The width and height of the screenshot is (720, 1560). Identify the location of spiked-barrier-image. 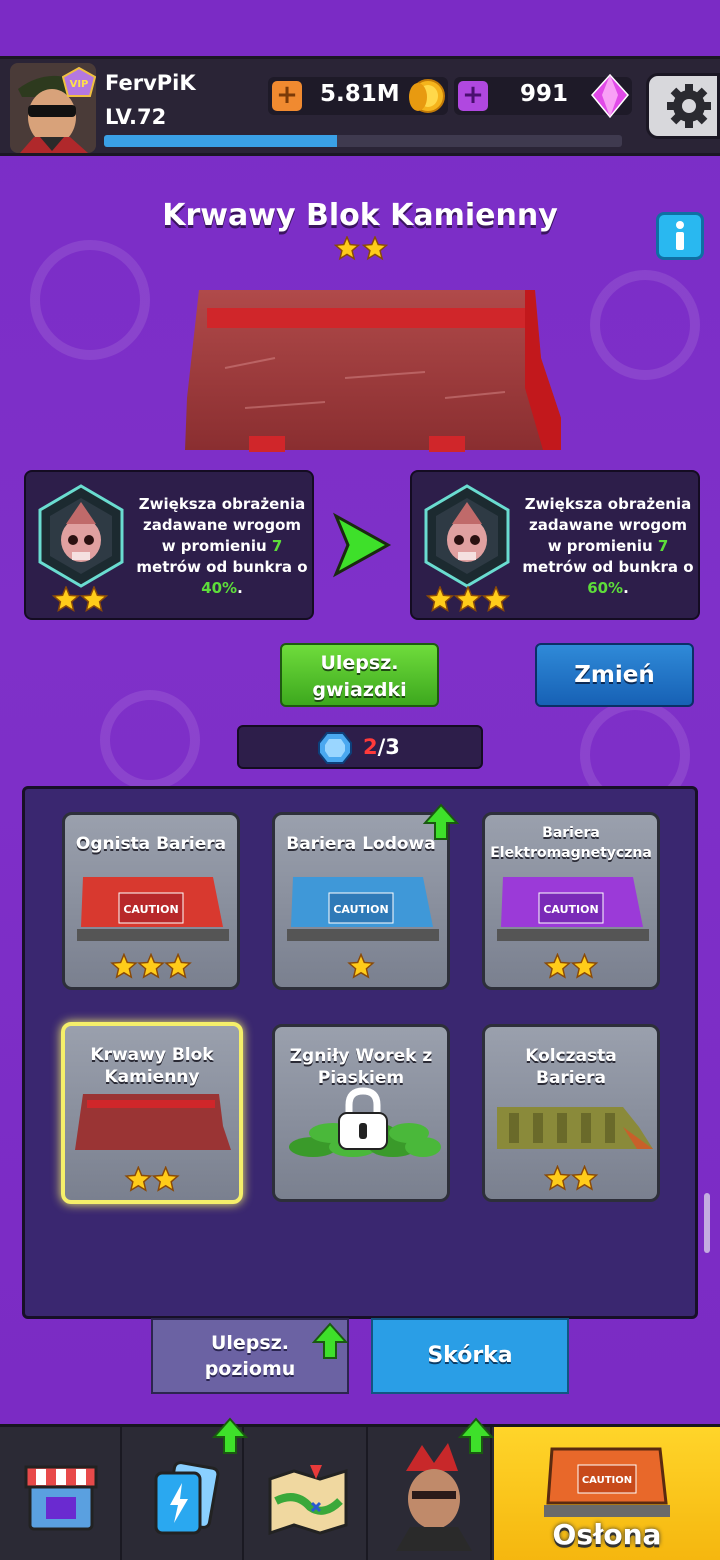
(575, 1128).